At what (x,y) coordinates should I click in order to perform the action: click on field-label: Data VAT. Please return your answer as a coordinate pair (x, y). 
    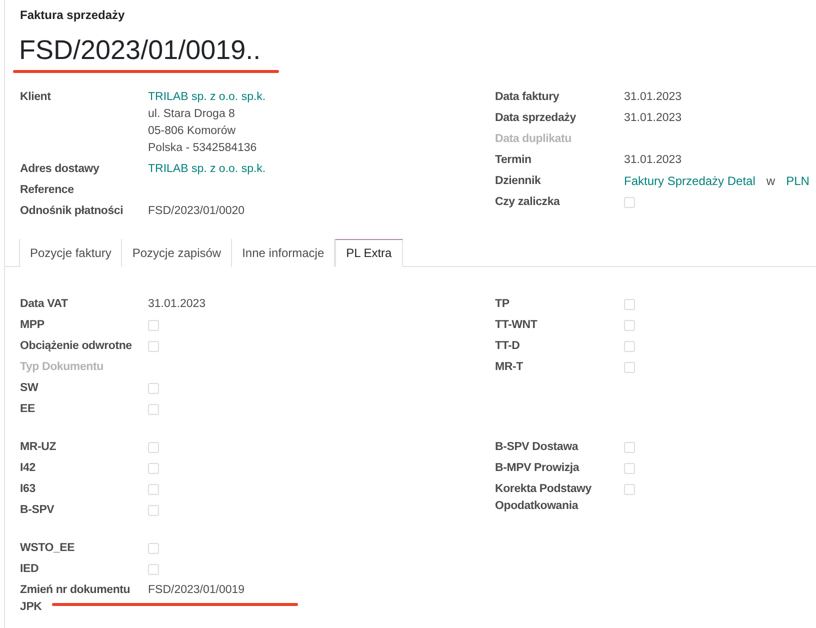
    Looking at the image, I should click on (44, 304).